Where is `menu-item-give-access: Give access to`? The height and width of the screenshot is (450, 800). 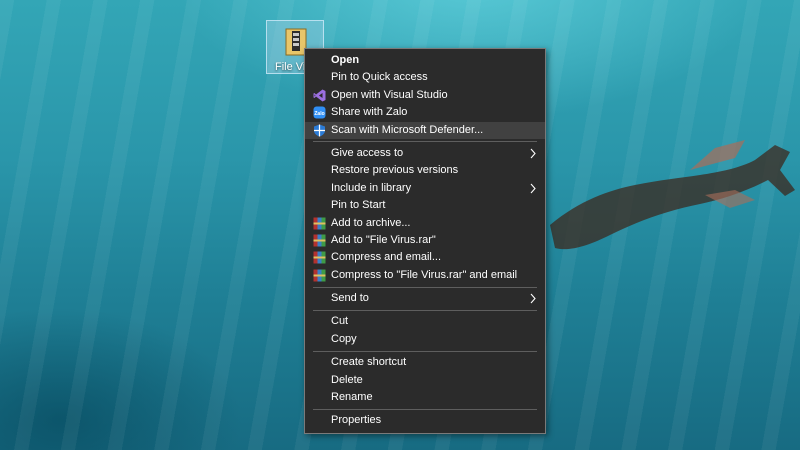
menu-item-give-access: Give access to is located at coordinates (425, 153).